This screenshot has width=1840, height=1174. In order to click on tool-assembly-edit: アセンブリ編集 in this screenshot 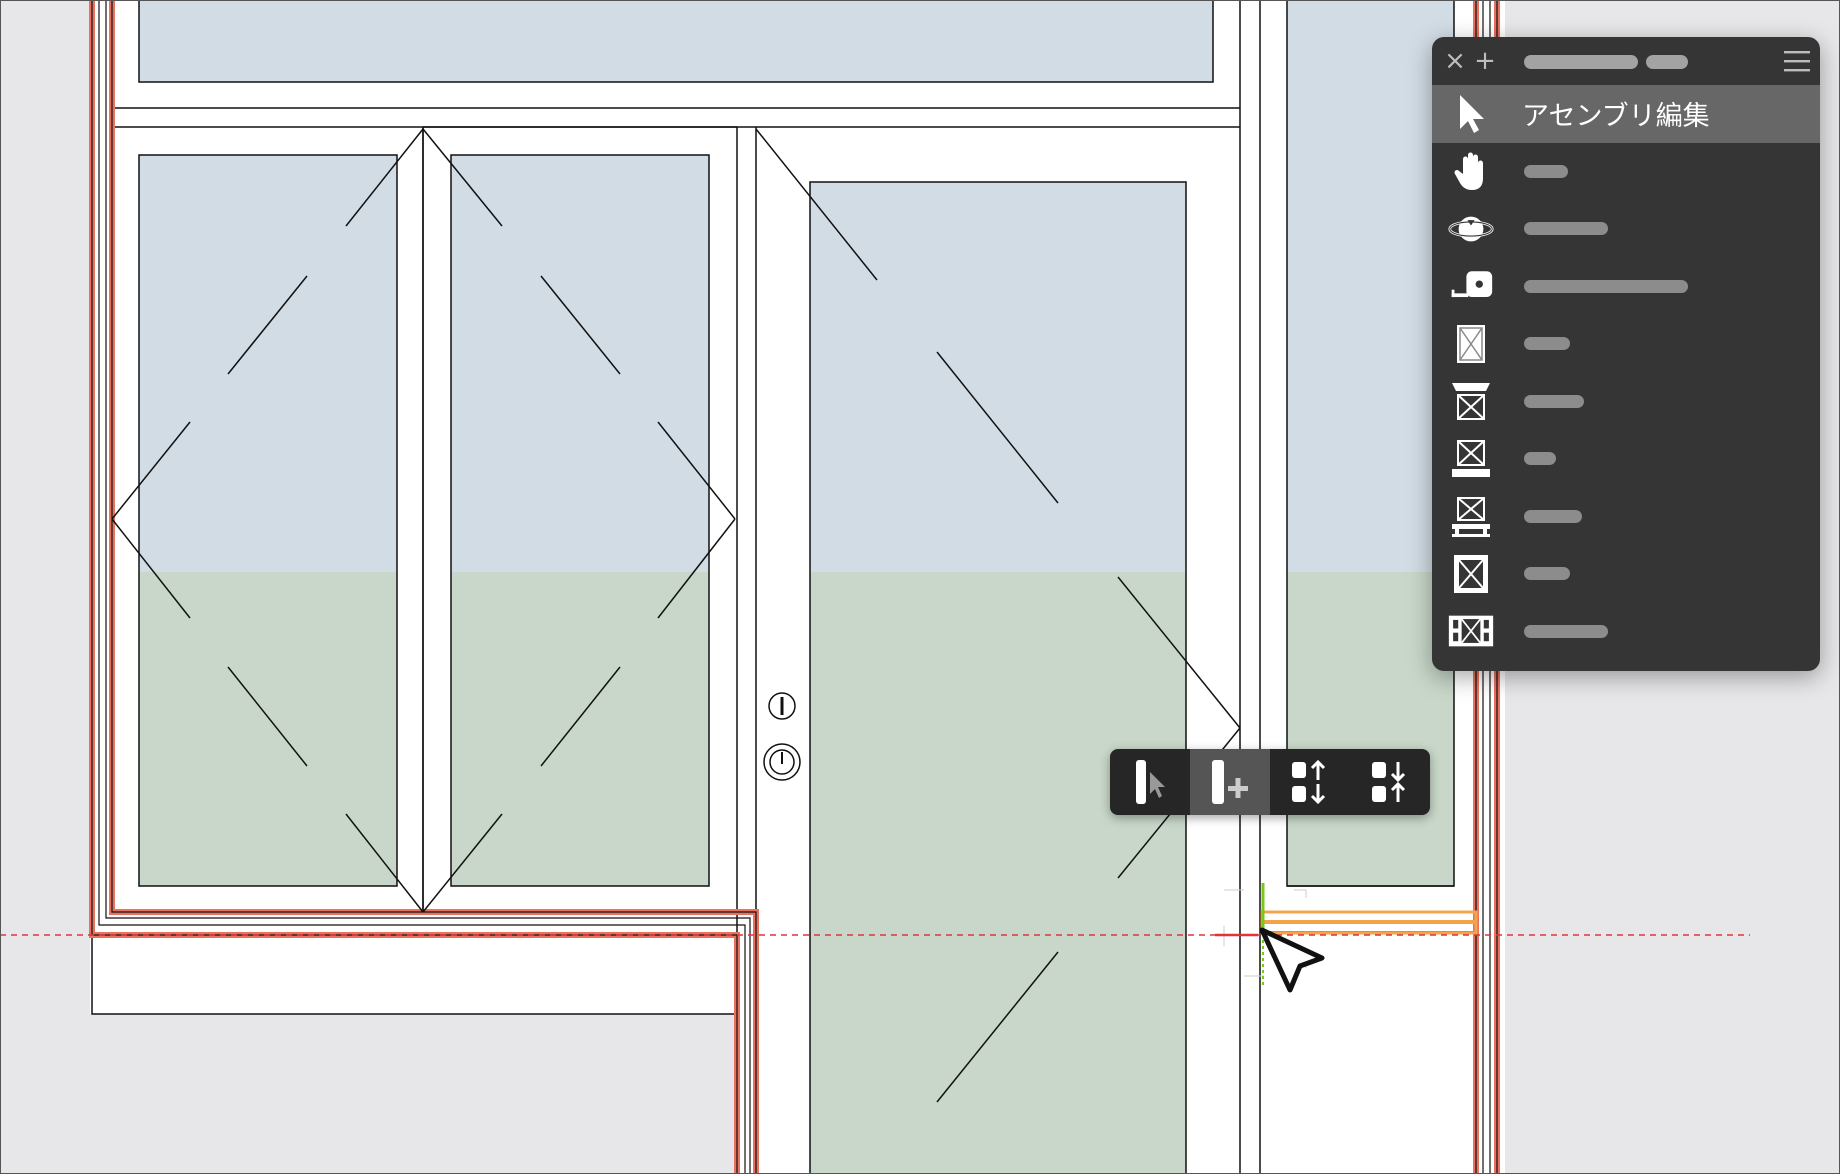, I will do `click(1626, 114)`.